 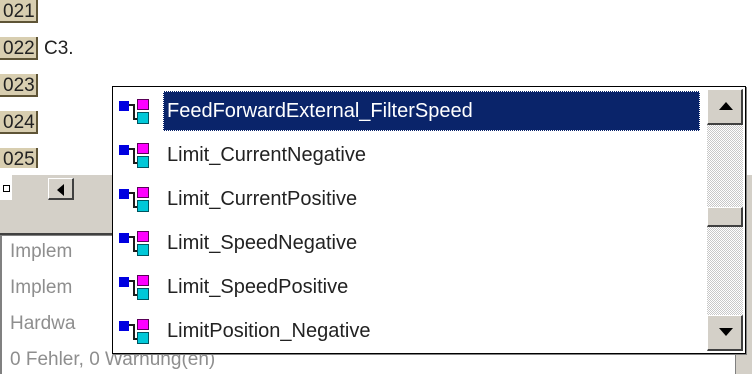 I want to click on line-number: 023, so click(x=19, y=85).